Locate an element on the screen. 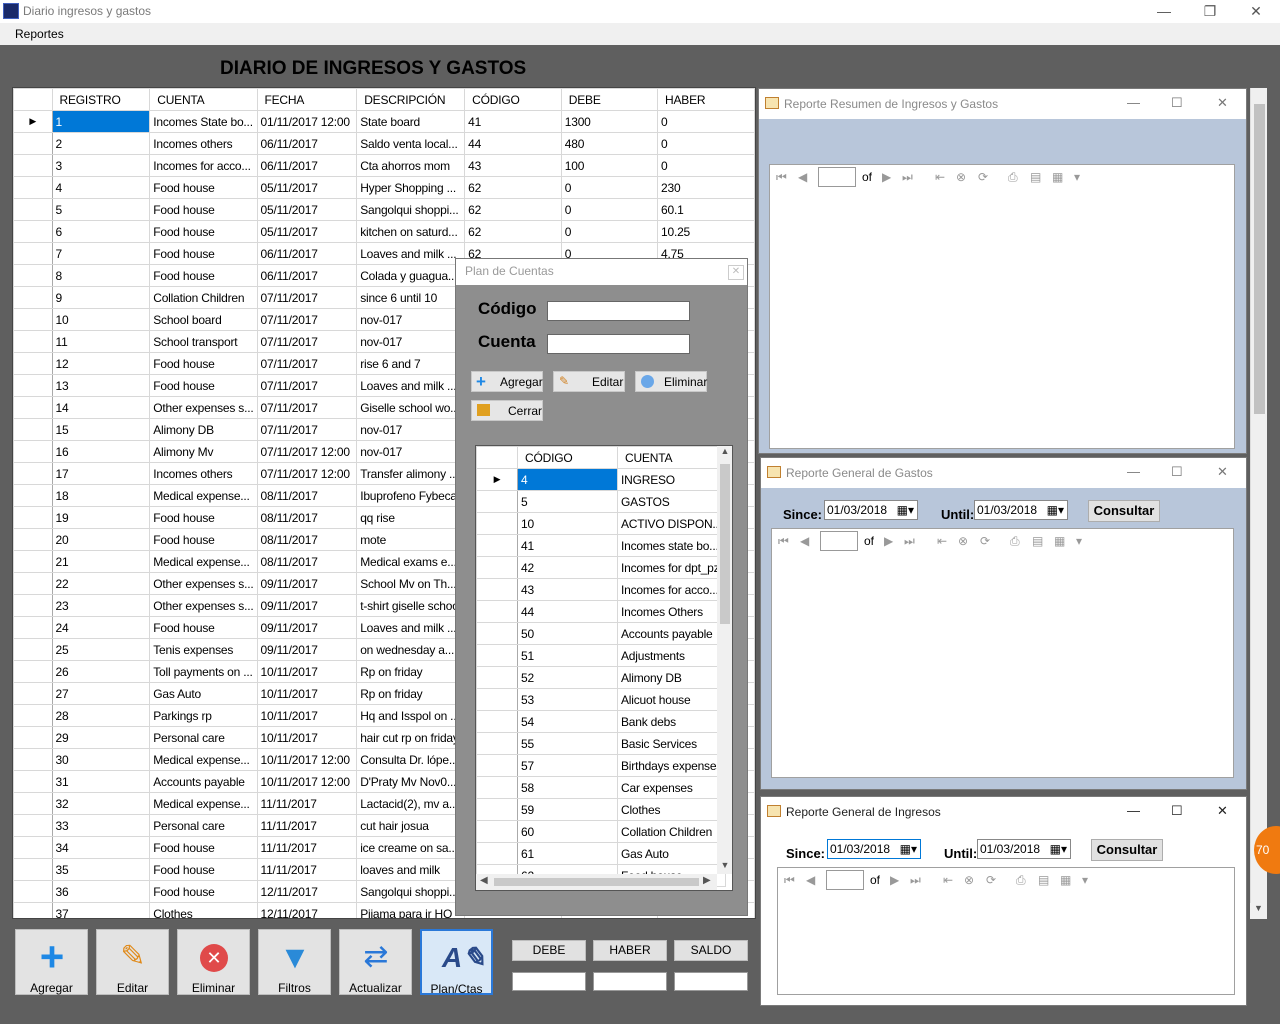 The width and height of the screenshot is (1280, 1024). table-cell: 34 is located at coordinates (101, 847).